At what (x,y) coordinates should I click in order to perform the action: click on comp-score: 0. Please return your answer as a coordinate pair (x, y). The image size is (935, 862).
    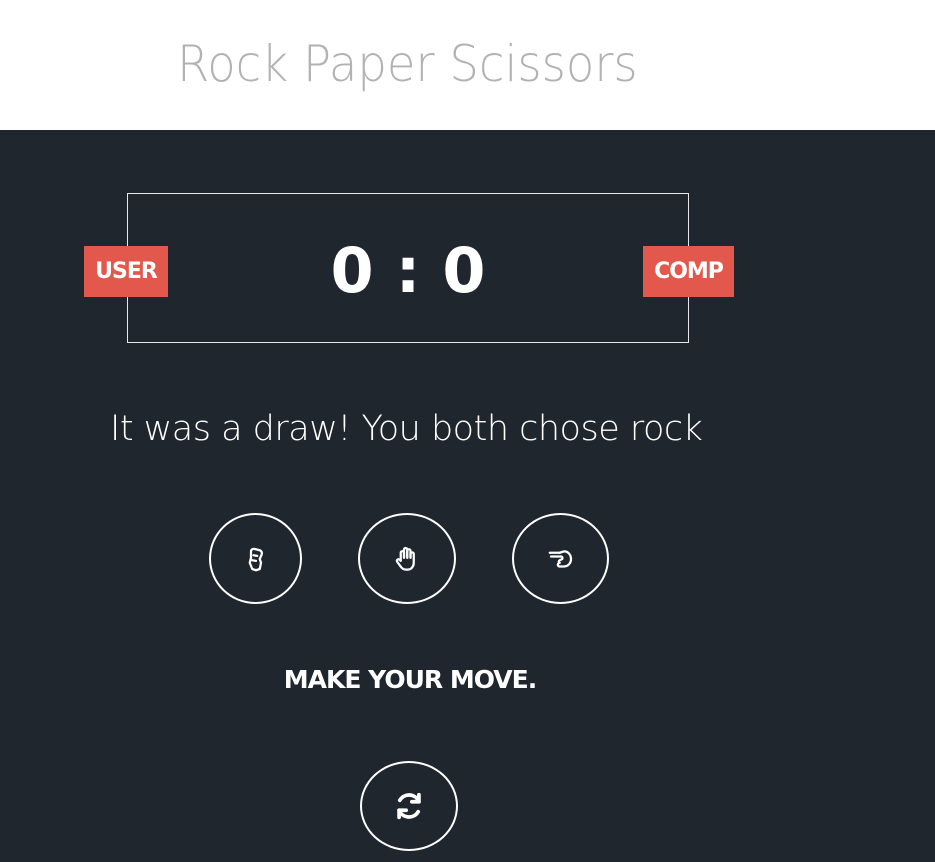
    Looking at the image, I should click on (464, 270).